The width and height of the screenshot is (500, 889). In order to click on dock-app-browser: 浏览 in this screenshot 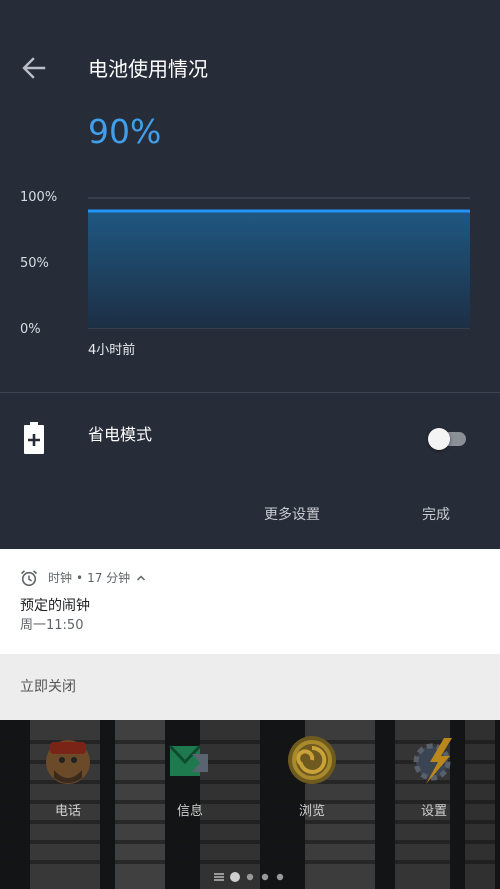, I will do `click(312, 782)`.